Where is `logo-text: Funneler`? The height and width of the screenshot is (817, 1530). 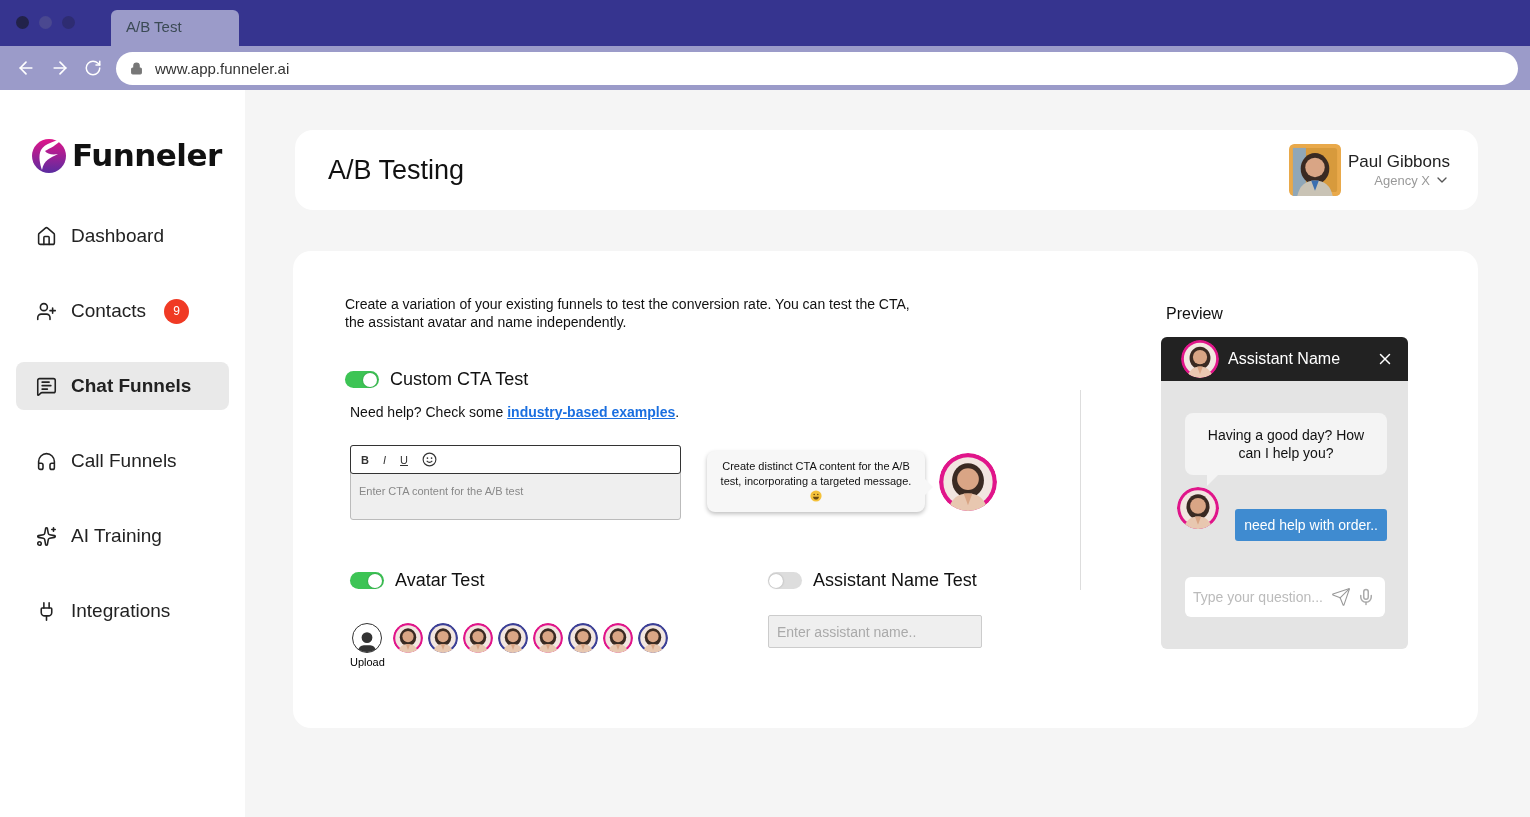
logo-text: Funneler is located at coordinates (147, 155).